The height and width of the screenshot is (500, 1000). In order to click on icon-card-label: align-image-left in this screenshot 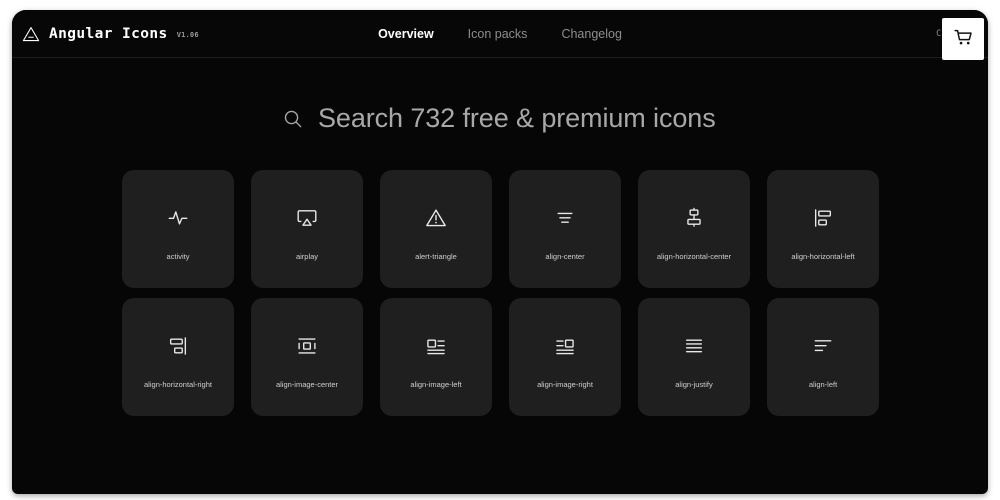, I will do `click(436, 384)`.